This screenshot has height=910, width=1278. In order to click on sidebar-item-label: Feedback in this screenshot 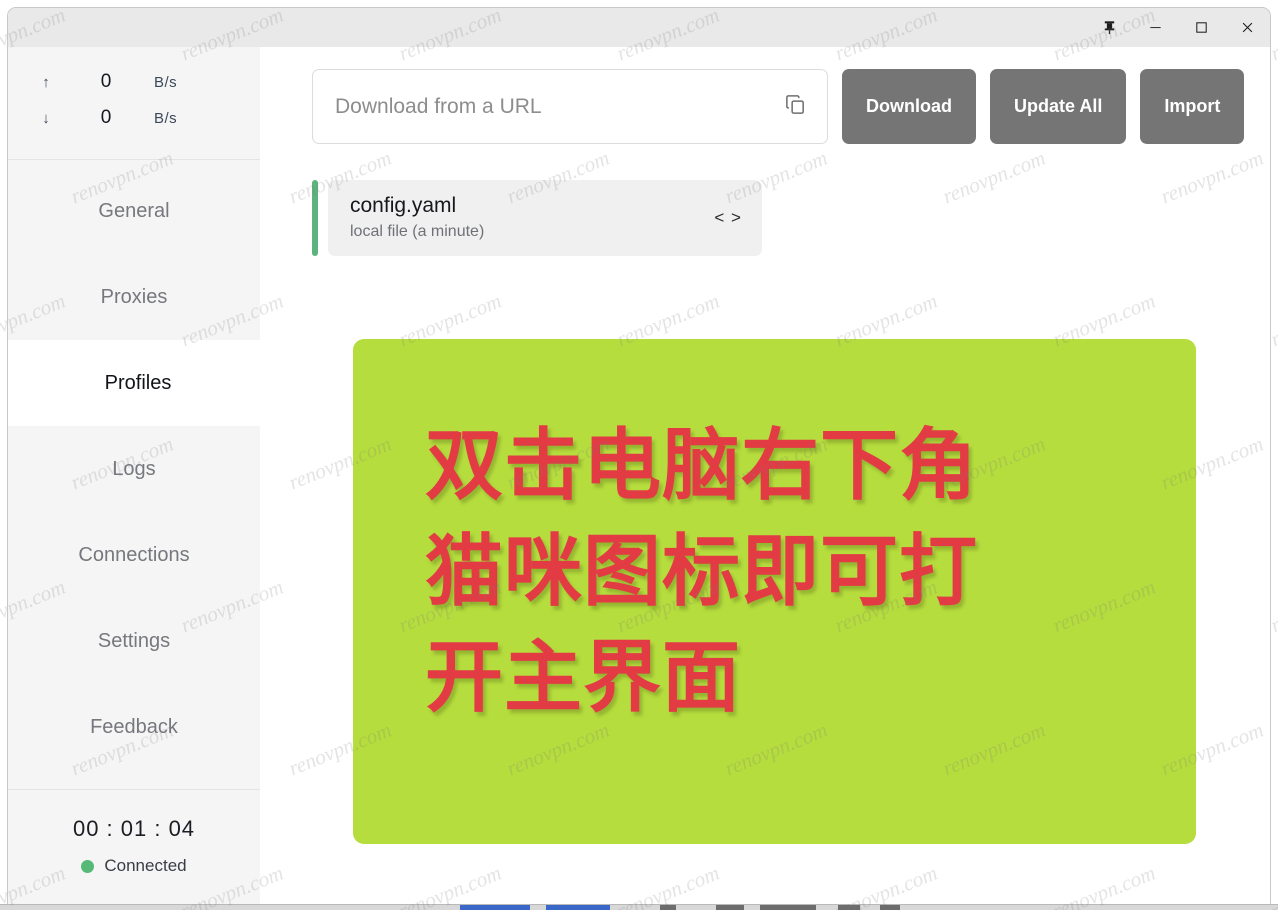, I will do `click(134, 726)`.